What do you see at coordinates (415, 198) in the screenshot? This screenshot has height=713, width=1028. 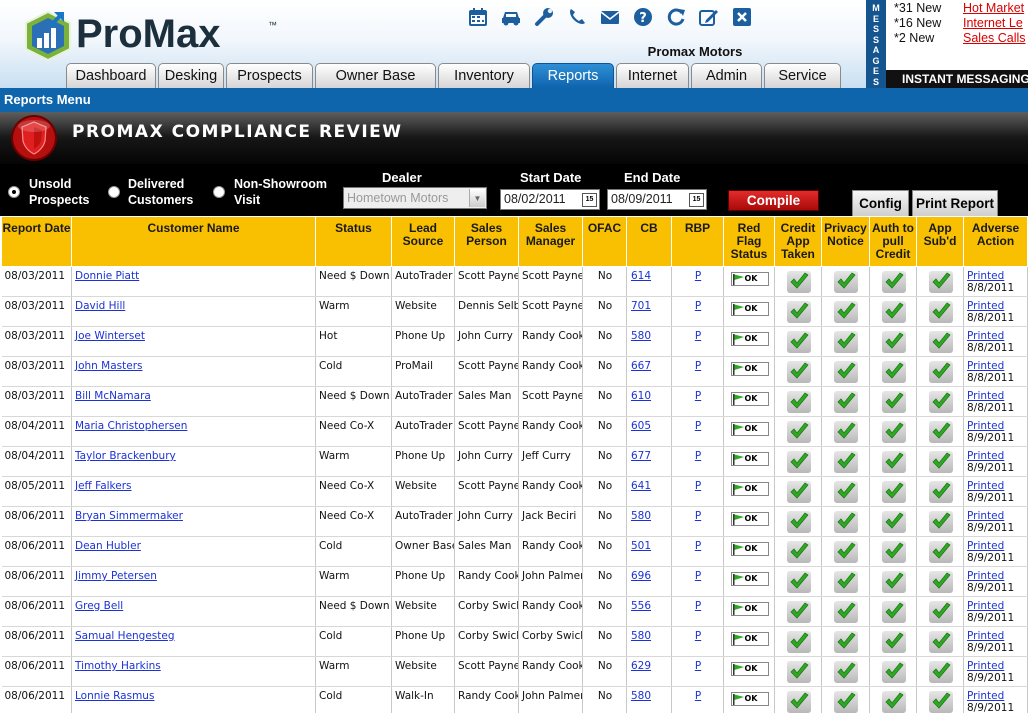 I see `dealer-select: Hometown Motors ▼` at bounding box center [415, 198].